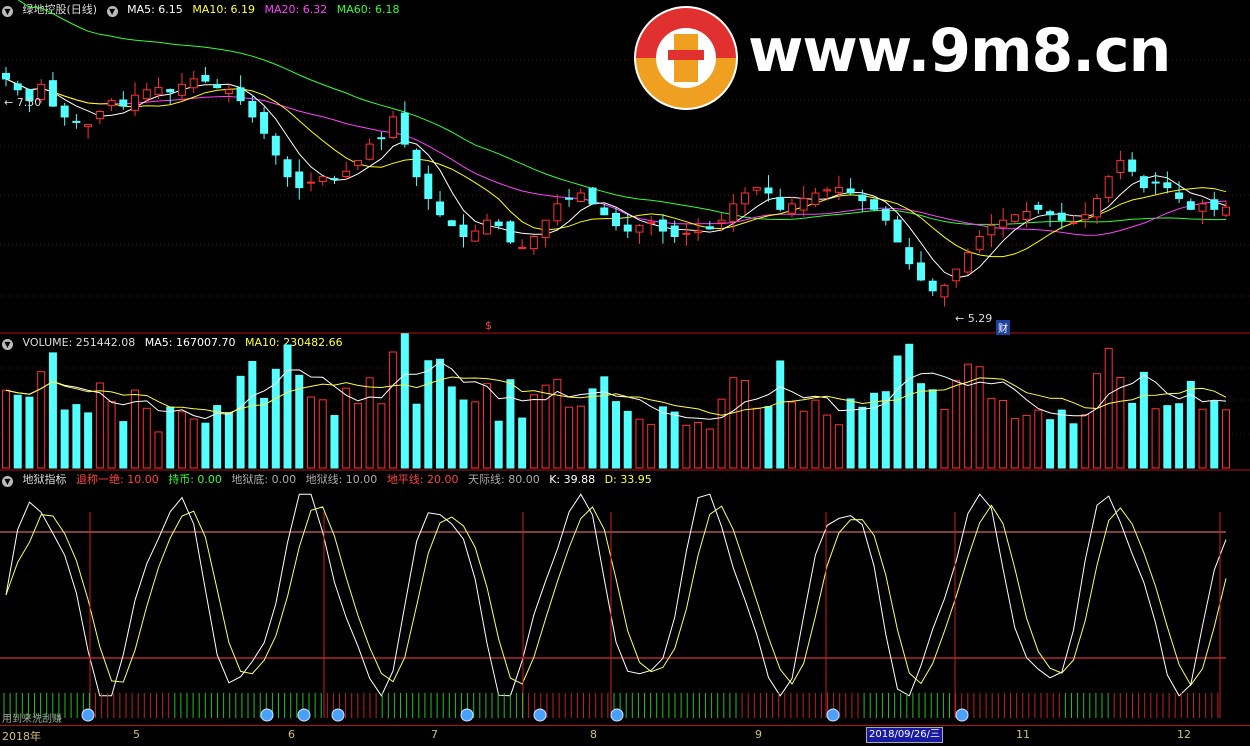 The width and height of the screenshot is (1250, 746). I want to click on watermark-text: www.9m8.cn, so click(959, 51).